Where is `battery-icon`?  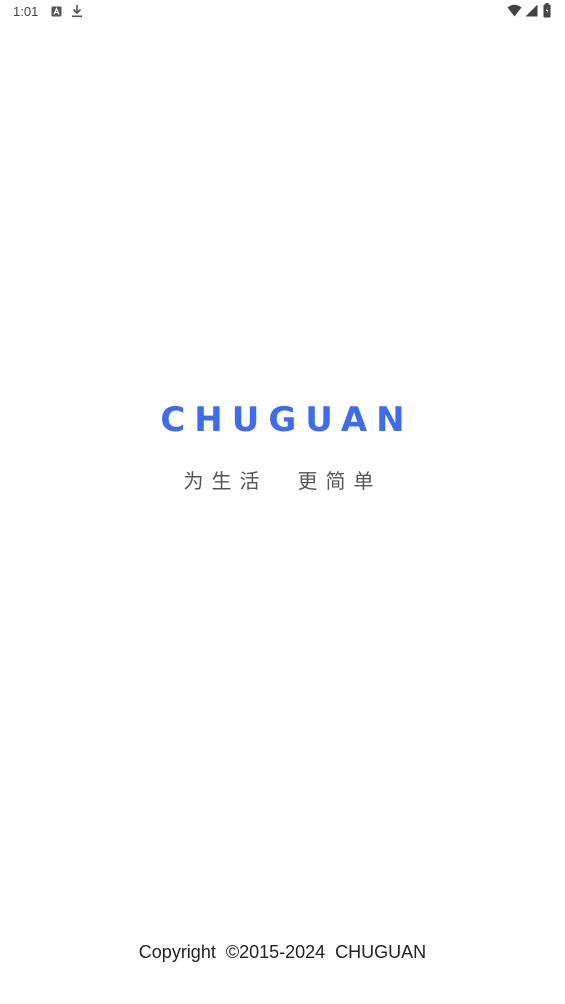
battery-icon is located at coordinates (547, 10).